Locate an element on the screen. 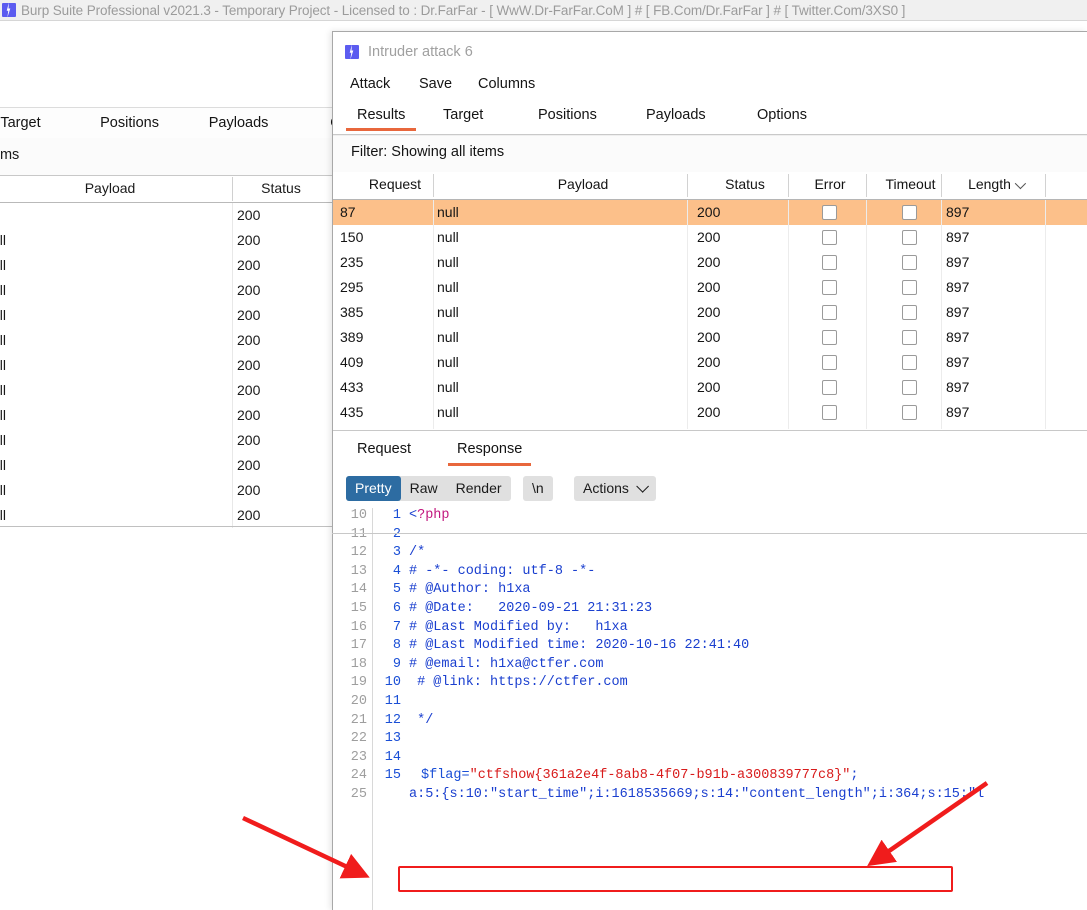 This screenshot has width=1087, height=910. col-payload: Payload is located at coordinates (583, 184).